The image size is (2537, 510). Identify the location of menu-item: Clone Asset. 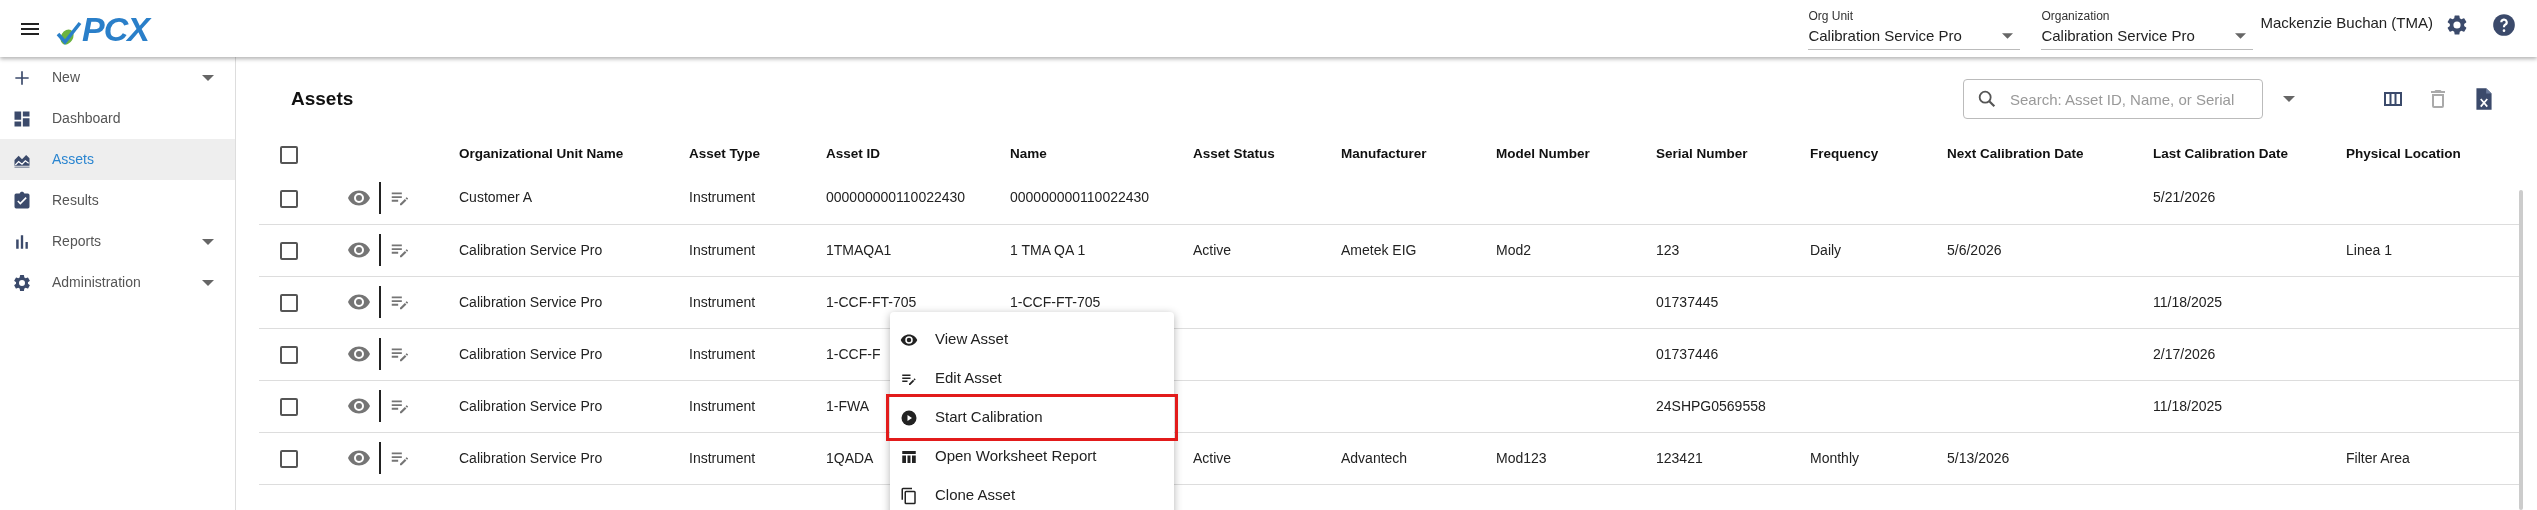
(1032, 493).